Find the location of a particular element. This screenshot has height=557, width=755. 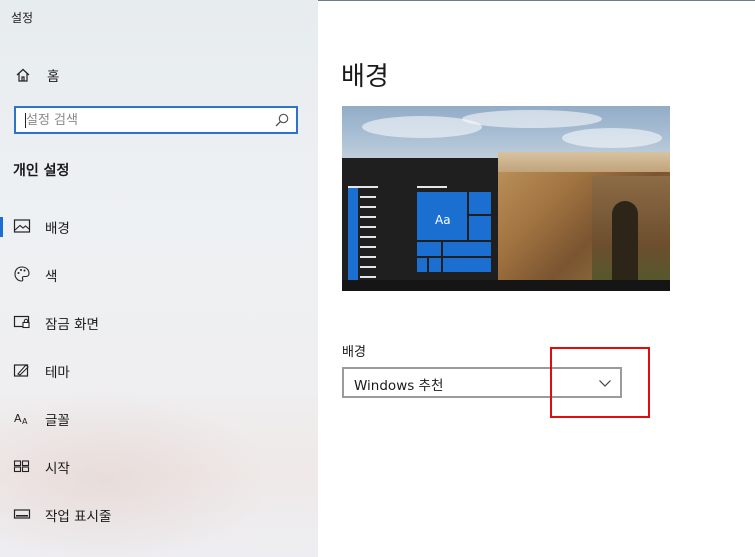

section-title: 개인 설정 is located at coordinates (41, 171).